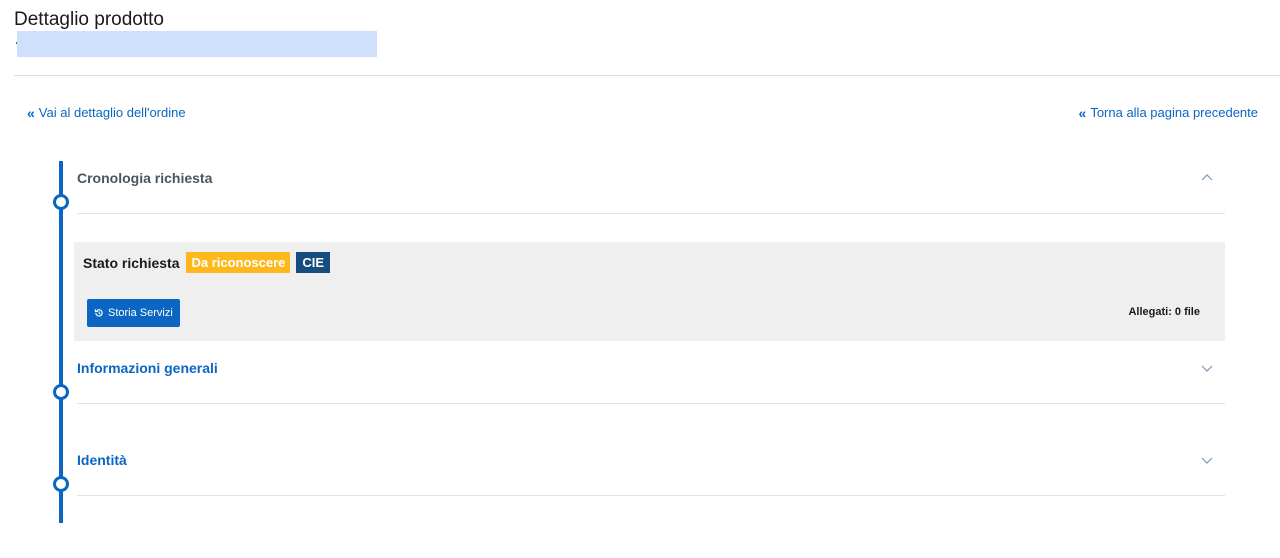  What do you see at coordinates (197, 44) in the screenshot?
I see `redacted-subtitle` at bounding box center [197, 44].